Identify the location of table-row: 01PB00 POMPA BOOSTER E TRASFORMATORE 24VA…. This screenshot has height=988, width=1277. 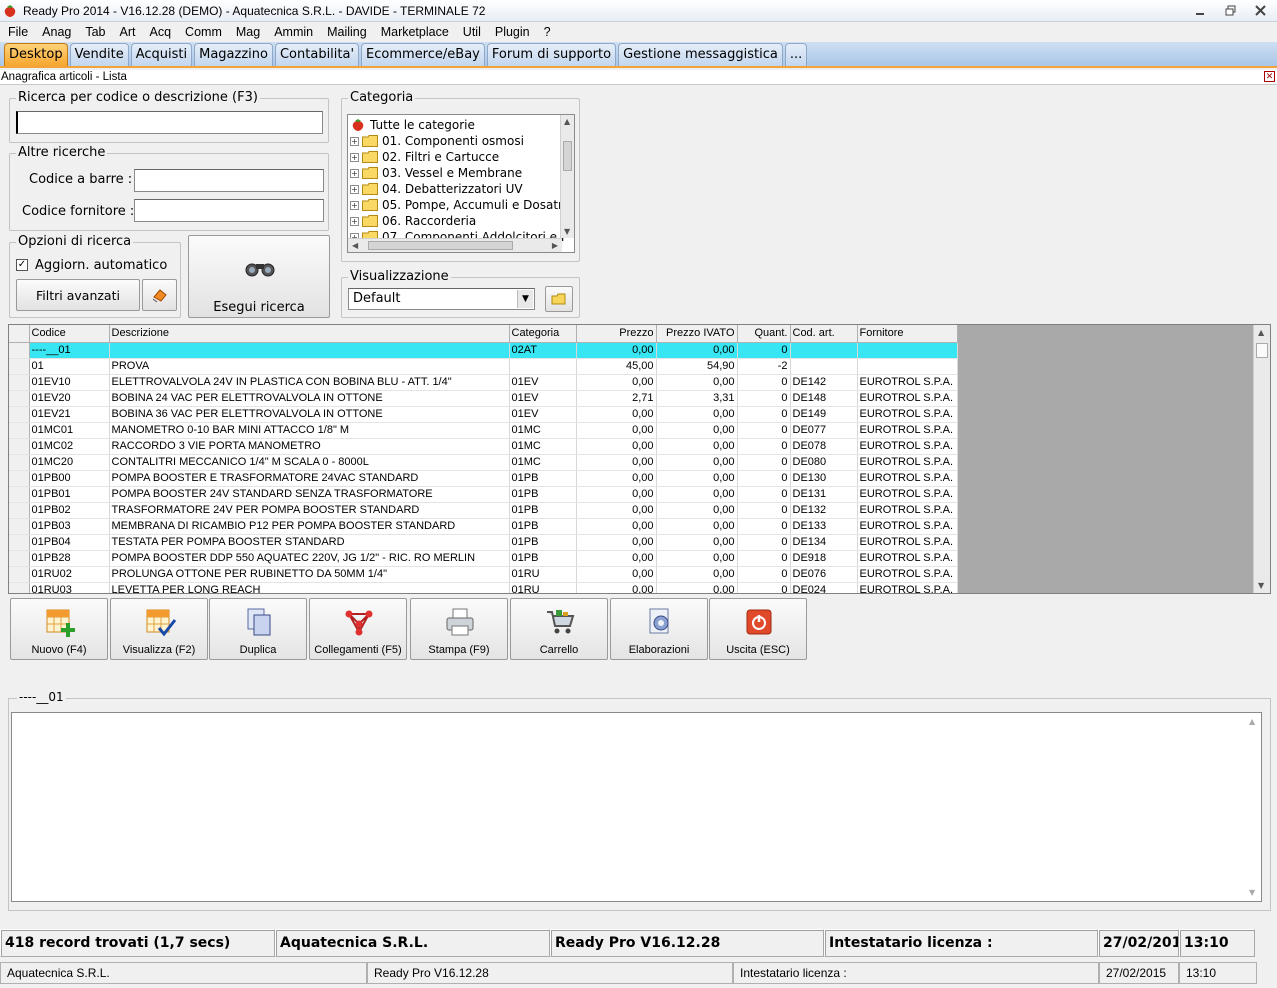
(483, 478).